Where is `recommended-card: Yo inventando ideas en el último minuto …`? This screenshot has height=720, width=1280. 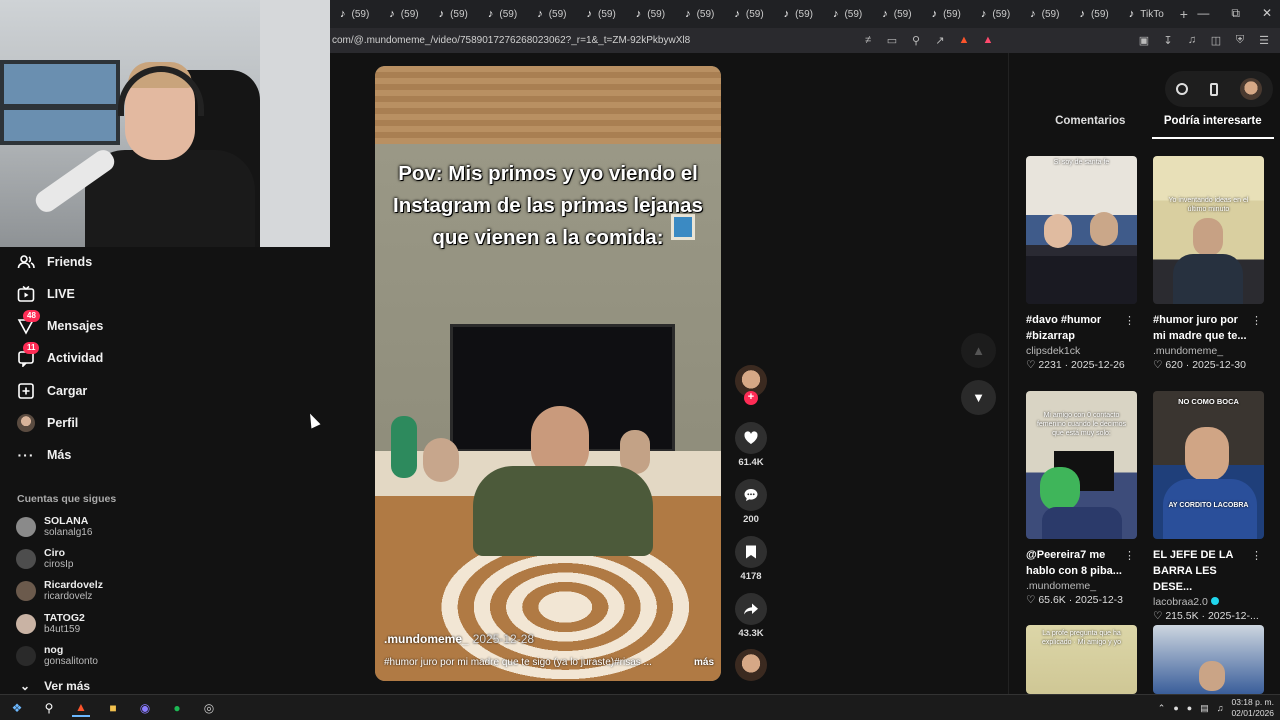
recommended-card: Yo inventando ideas en el último minuto … is located at coordinates (1208, 263).